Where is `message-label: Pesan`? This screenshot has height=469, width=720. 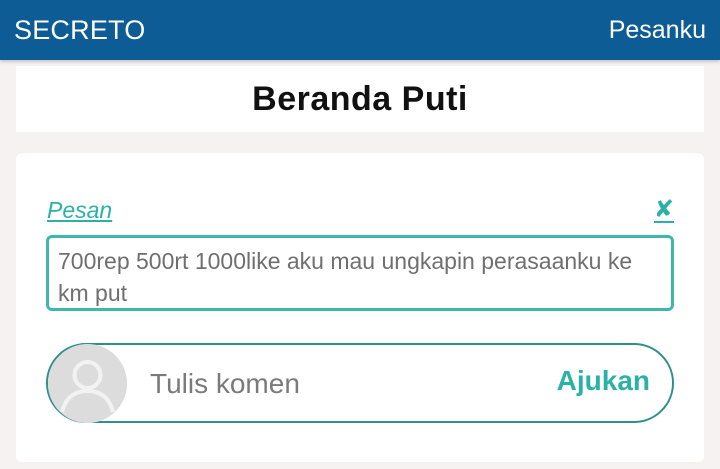
message-label: Pesan is located at coordinates (80, 210).